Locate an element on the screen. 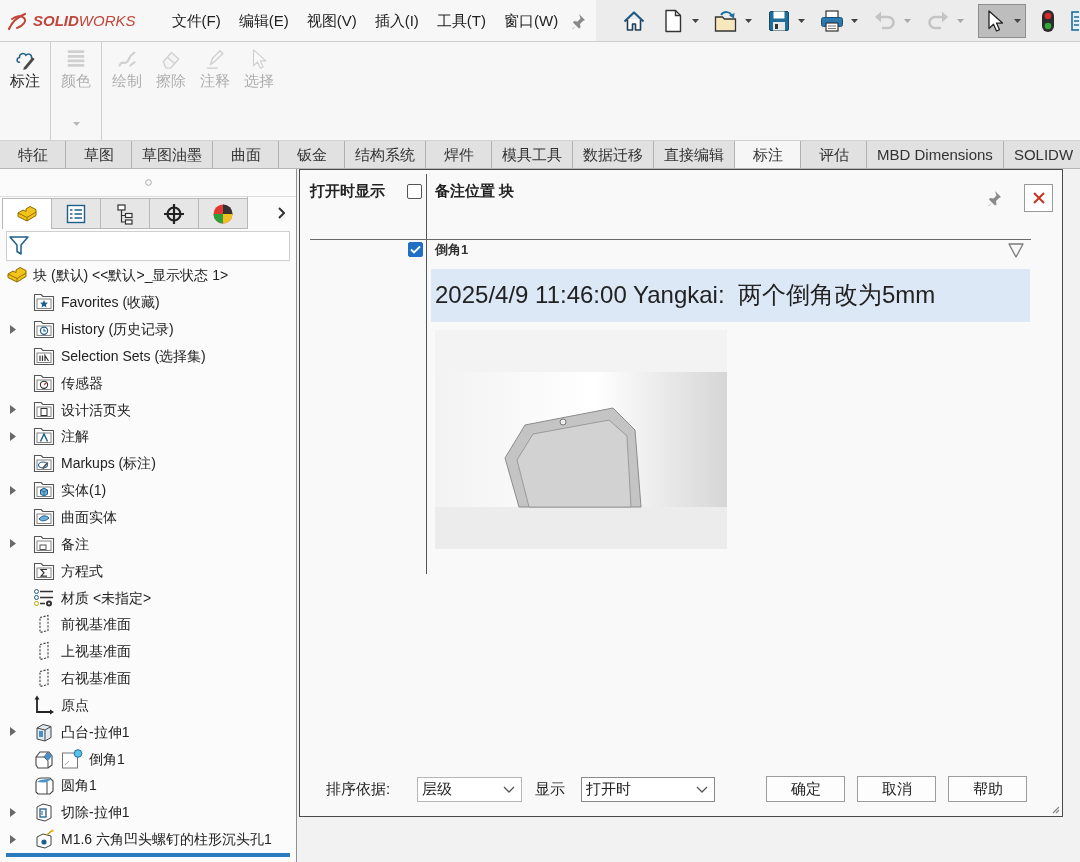  tab: 结构系统 is located at coordinates (385, 154).